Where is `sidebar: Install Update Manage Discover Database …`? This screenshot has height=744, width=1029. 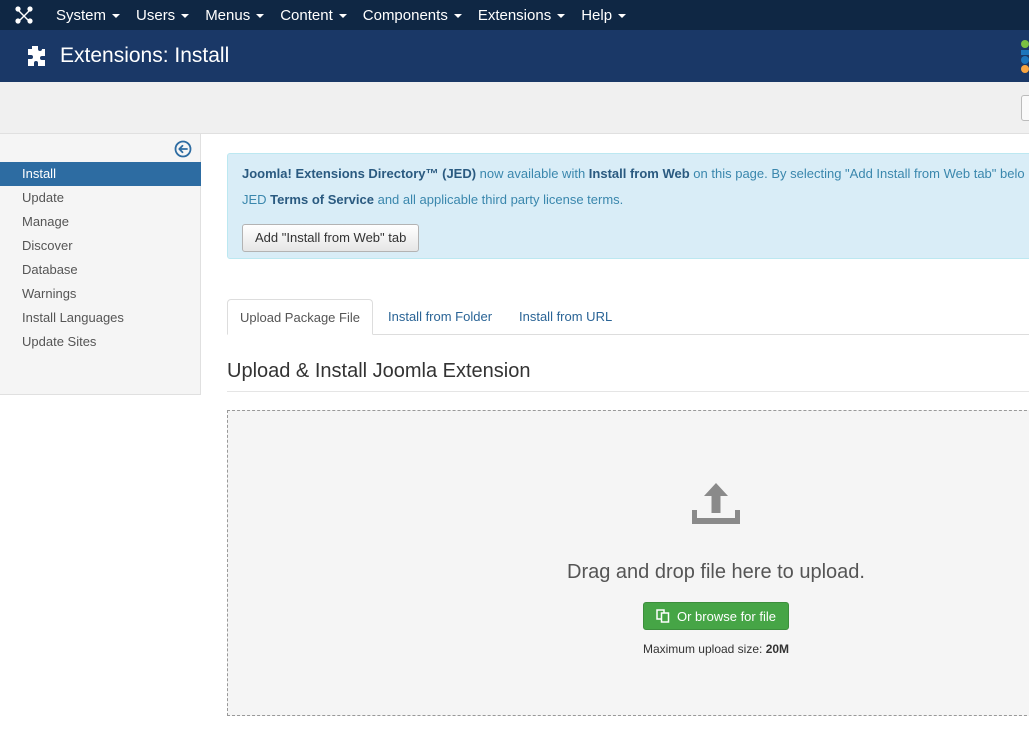 sidebar: Install Update Manage Discover Database … is located at coordinates (100, 264).